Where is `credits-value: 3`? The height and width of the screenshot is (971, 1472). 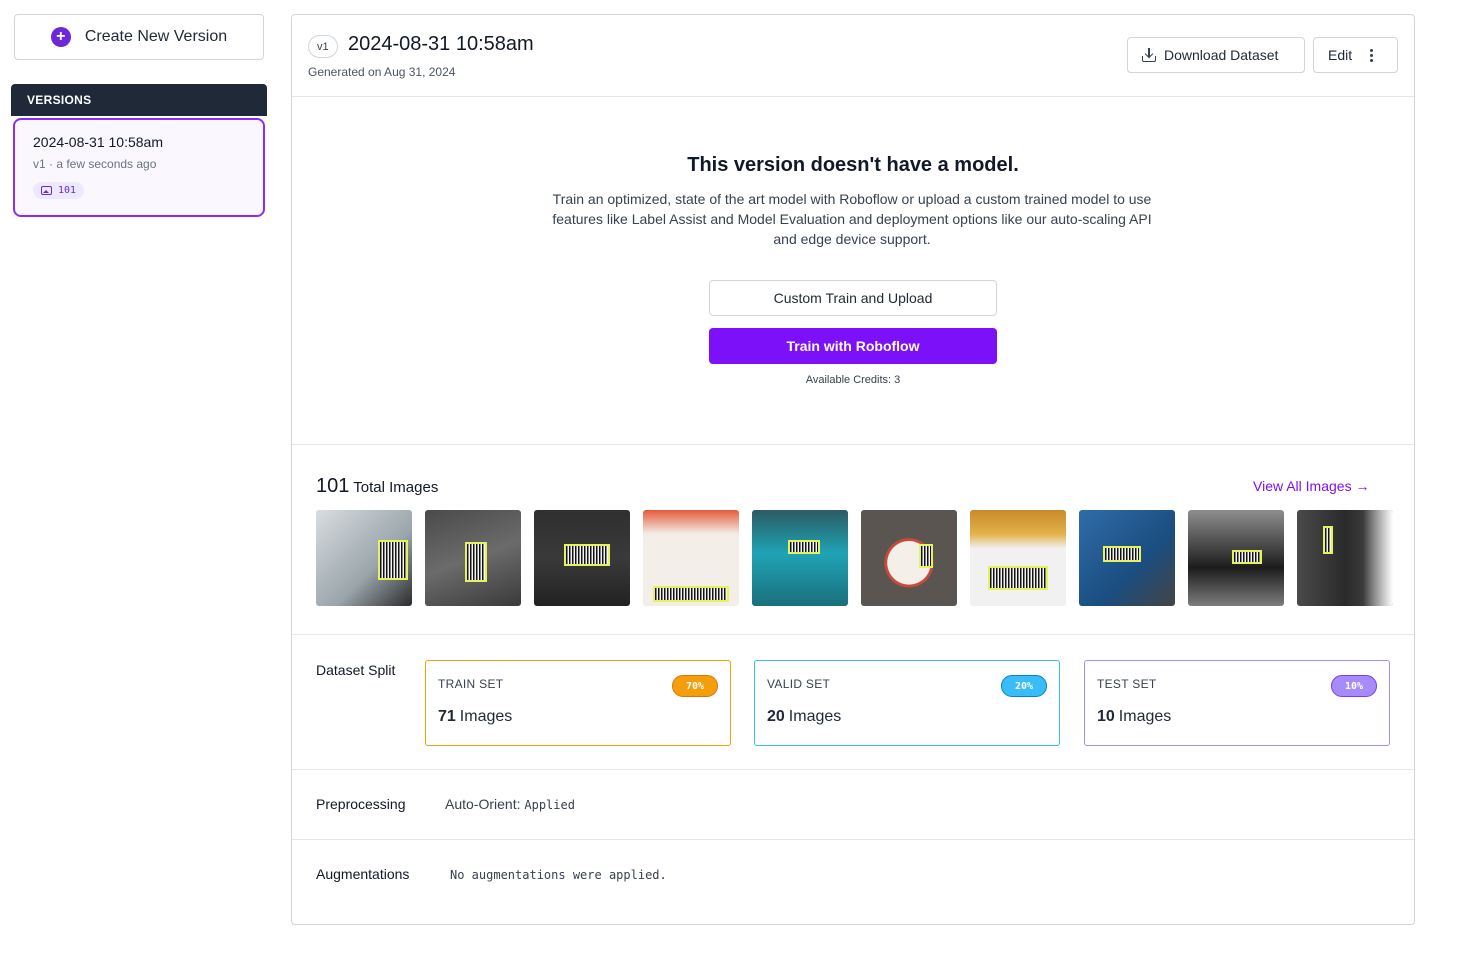 credits-value: 3 is located at coordinates (897, 380).